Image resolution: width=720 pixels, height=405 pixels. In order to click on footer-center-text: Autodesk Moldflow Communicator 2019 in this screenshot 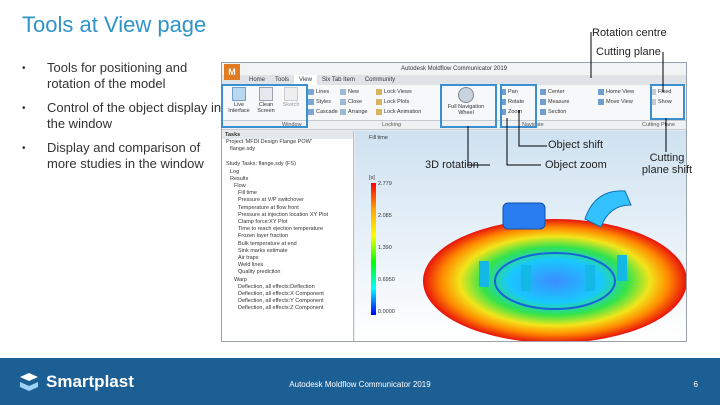, I will do `click(360, 384)`.